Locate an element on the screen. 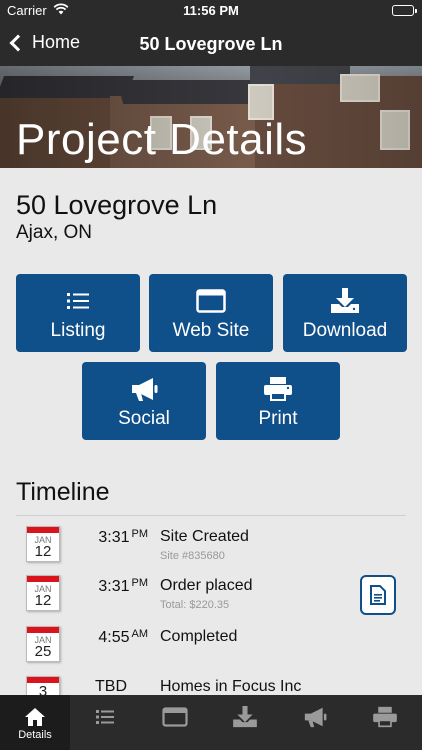 The height and width of the screenshot is (750, 422). website-button: Web Site is located at coordinates (211, 313).